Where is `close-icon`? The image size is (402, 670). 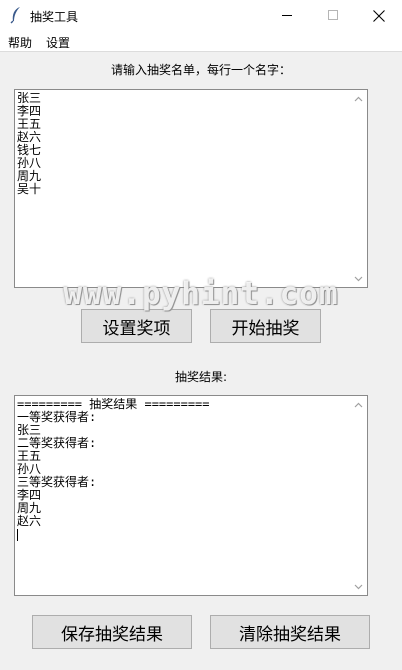
close-icon is located at coordinates (379, 15).